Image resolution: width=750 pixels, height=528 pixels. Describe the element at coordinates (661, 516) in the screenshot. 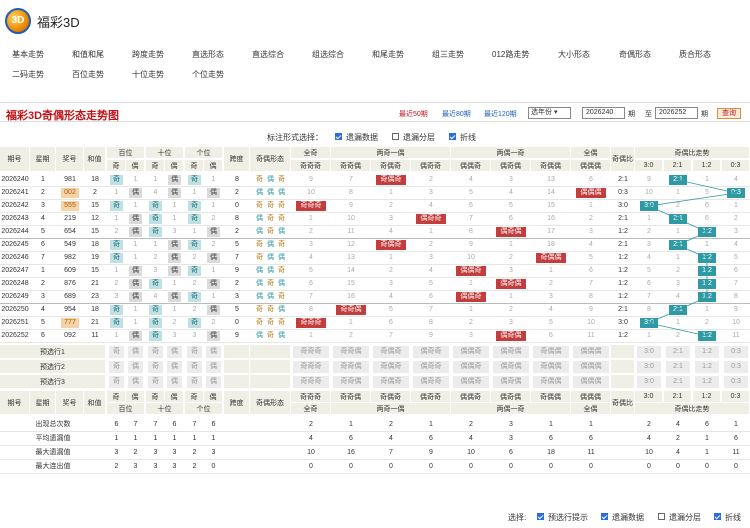

I see `footer-missing-layer-checkbox` at that location.